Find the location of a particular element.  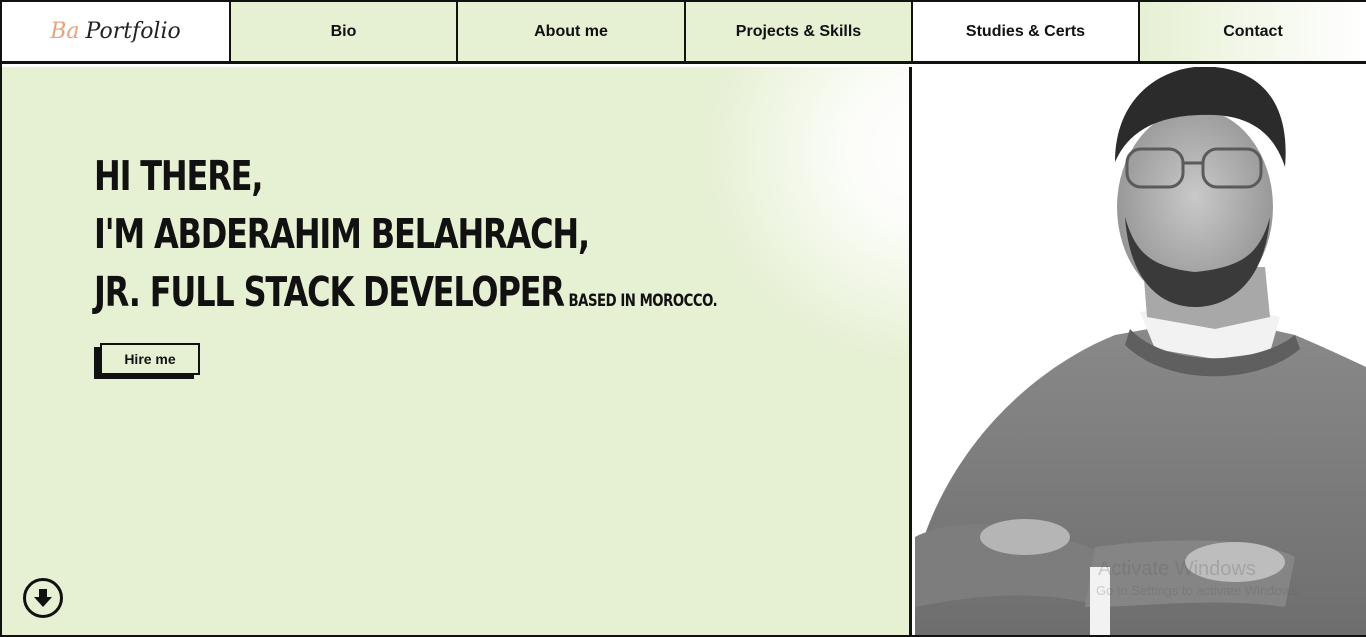

headline-line-2: I'm Abderahim Belahrach, is located at coordinates (342, 234).